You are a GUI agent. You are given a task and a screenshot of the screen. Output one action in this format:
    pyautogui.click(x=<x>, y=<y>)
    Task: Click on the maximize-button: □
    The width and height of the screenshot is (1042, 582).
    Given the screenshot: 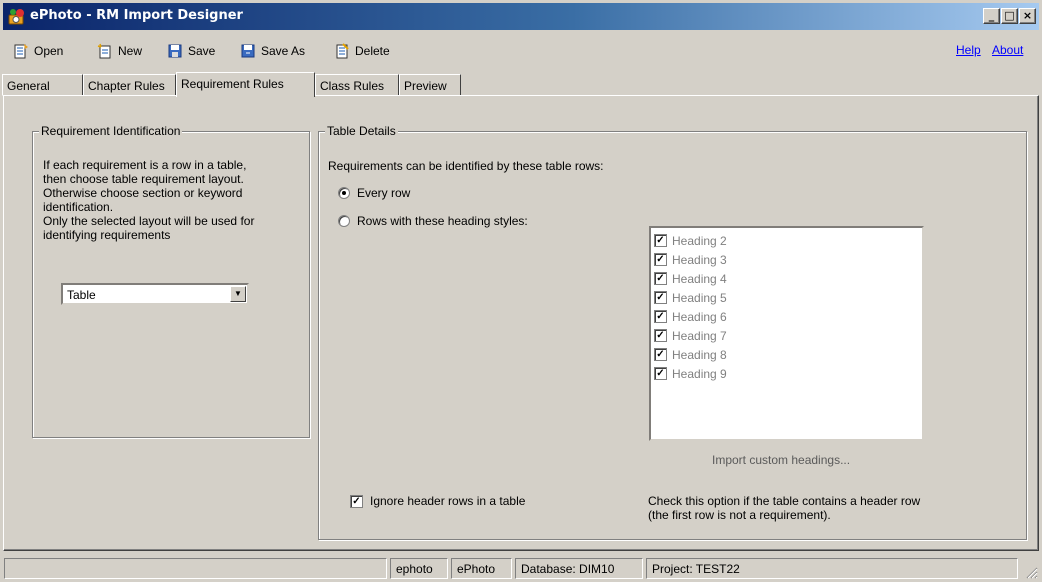 What is the action you would take?
    pyautogui.click(x=1009, y=16)
    